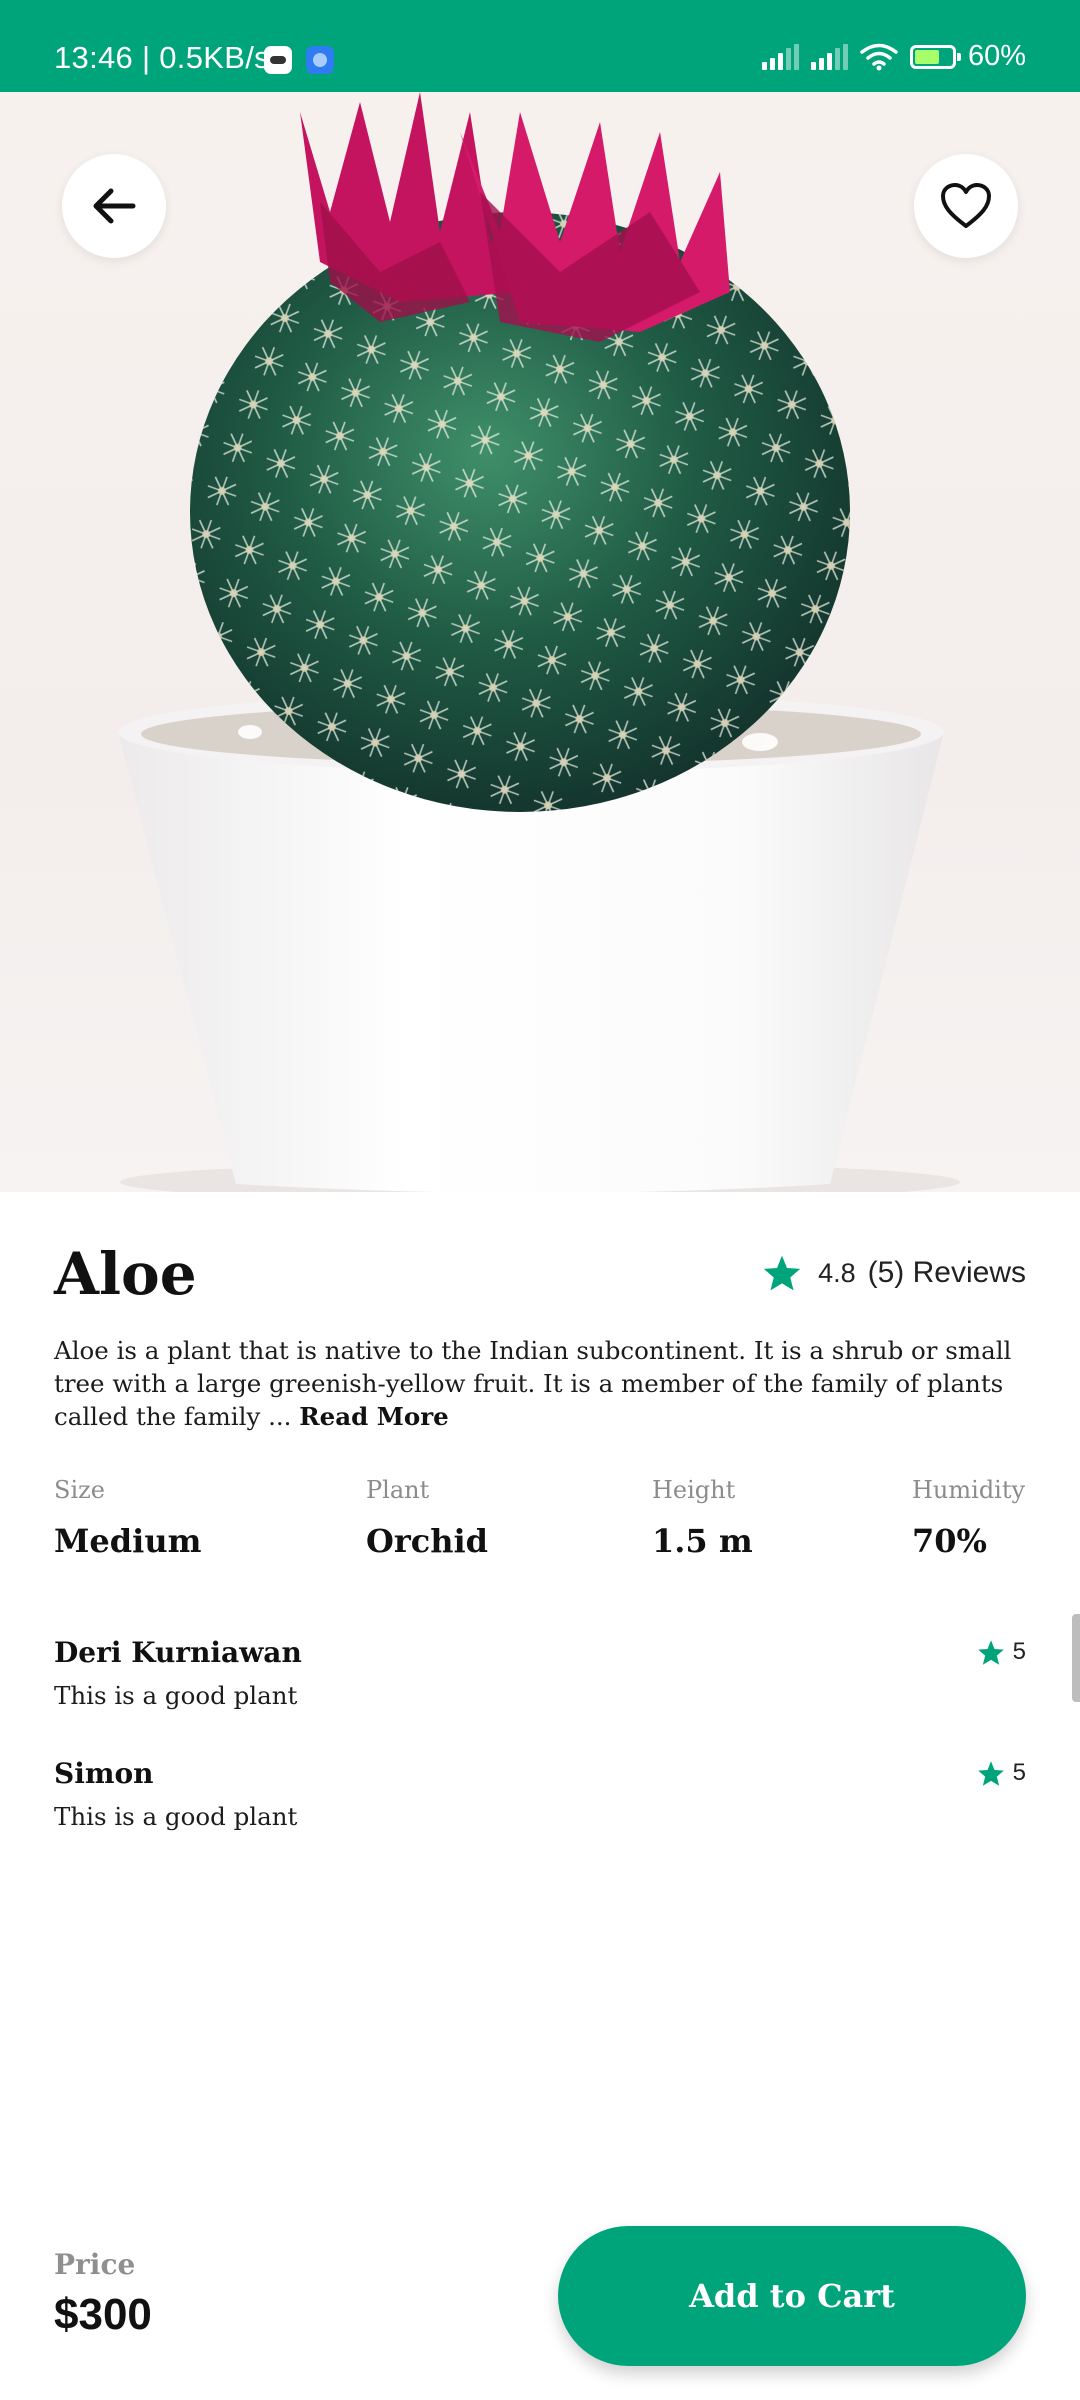 The height and width of the screenshot is (2400, 1080). Describe the element at coordinates (95, 2264) in the screenshot. I see `price-label: Price` at that location.